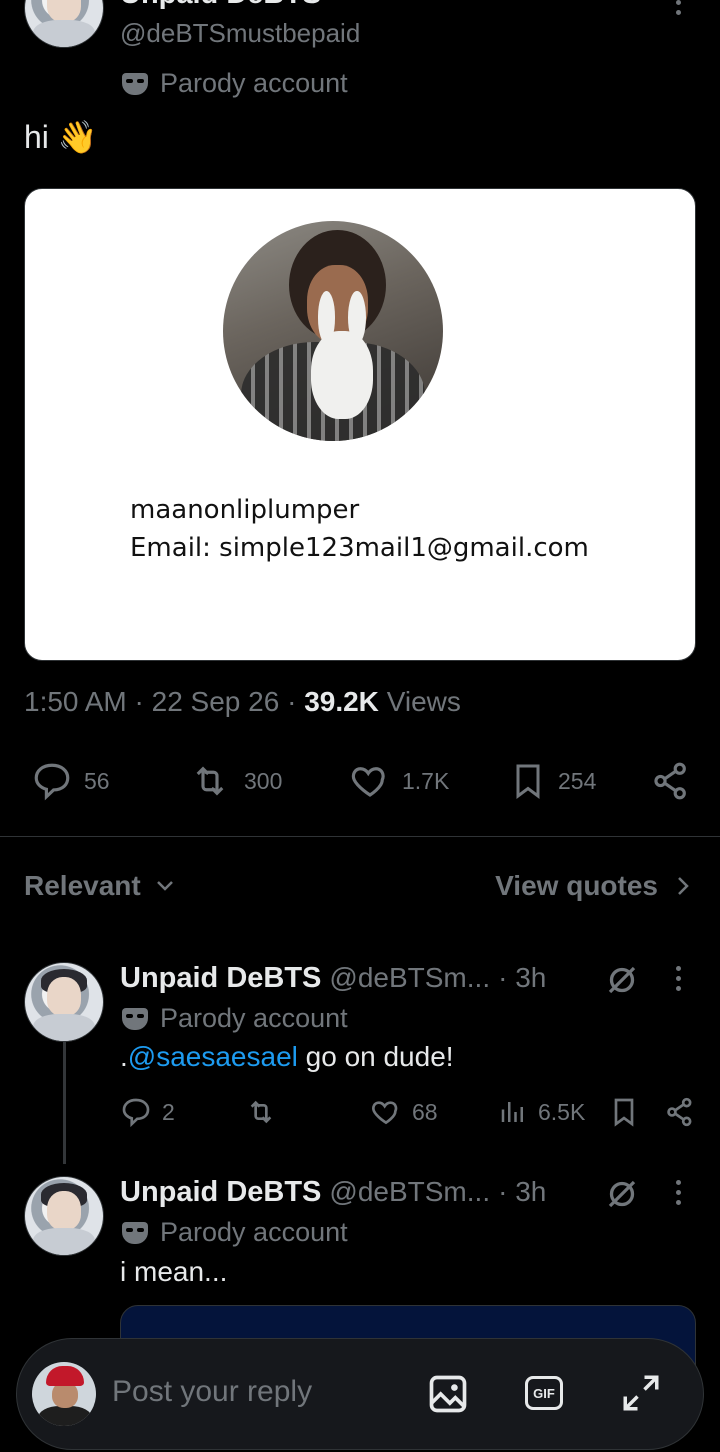 The width and height of the screenshot is (720, 1452). Describe the element at coordinates (423, 701) in the screenshot. I see `views-label: Views` at that location.